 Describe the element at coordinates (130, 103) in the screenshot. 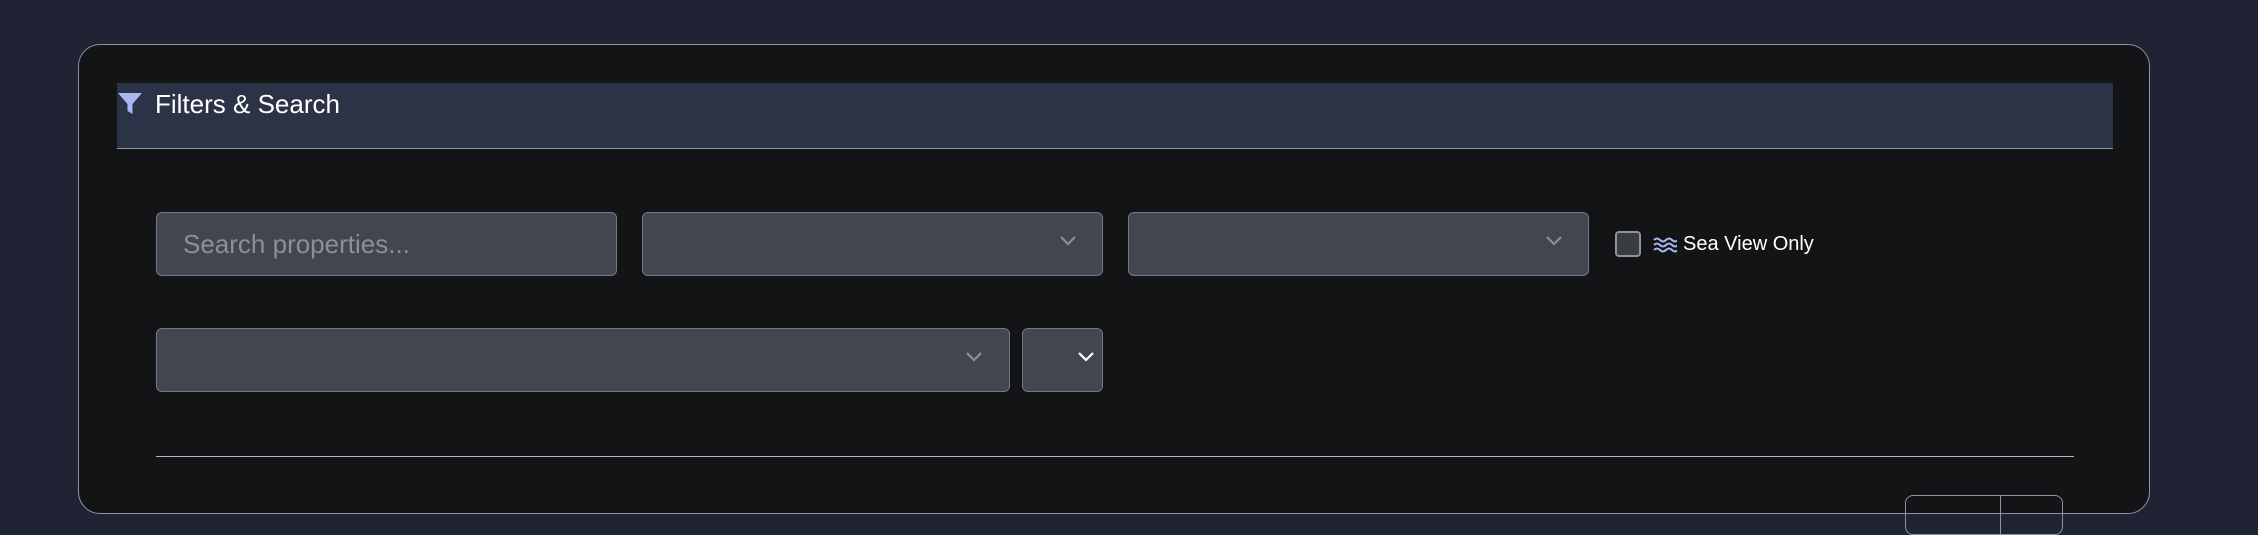

I see `funnel-icon` at that location.